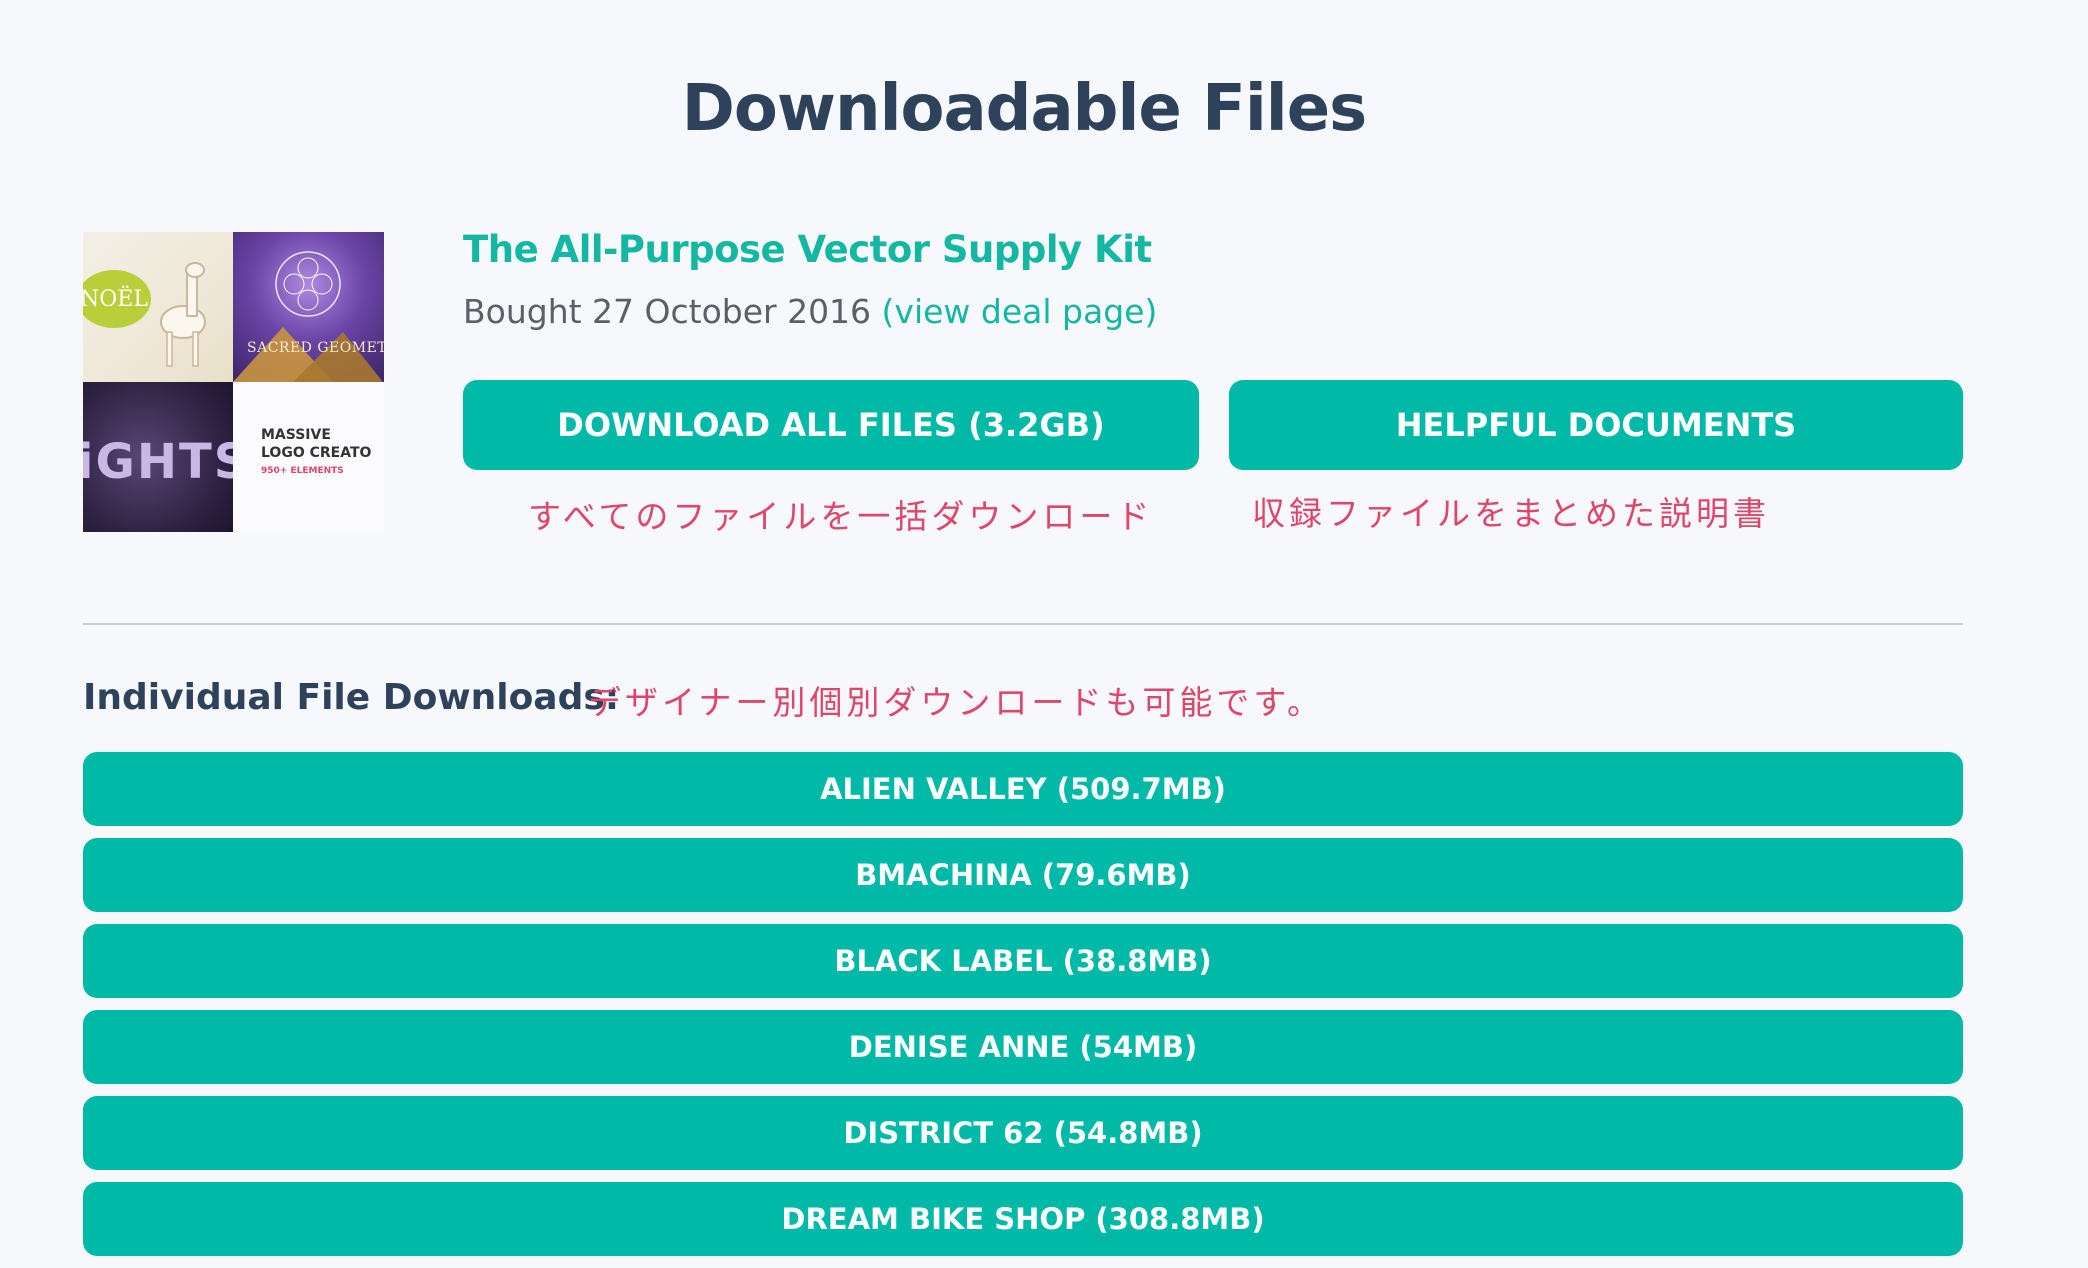 Image resolution: width=2088 pixels, height=1268 pixels. Describe the element at coordinates (1023, 1133) in the screenshot. I see `file-download-button: DISTRICT 62 (54.8MB)` at that location.